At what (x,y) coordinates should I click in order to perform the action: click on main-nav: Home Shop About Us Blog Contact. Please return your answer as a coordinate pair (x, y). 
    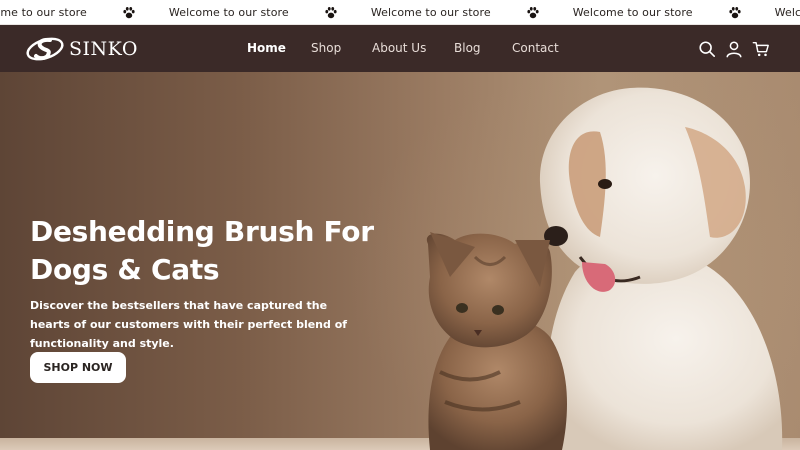
    Looking at the image, I should click on (400, 48).